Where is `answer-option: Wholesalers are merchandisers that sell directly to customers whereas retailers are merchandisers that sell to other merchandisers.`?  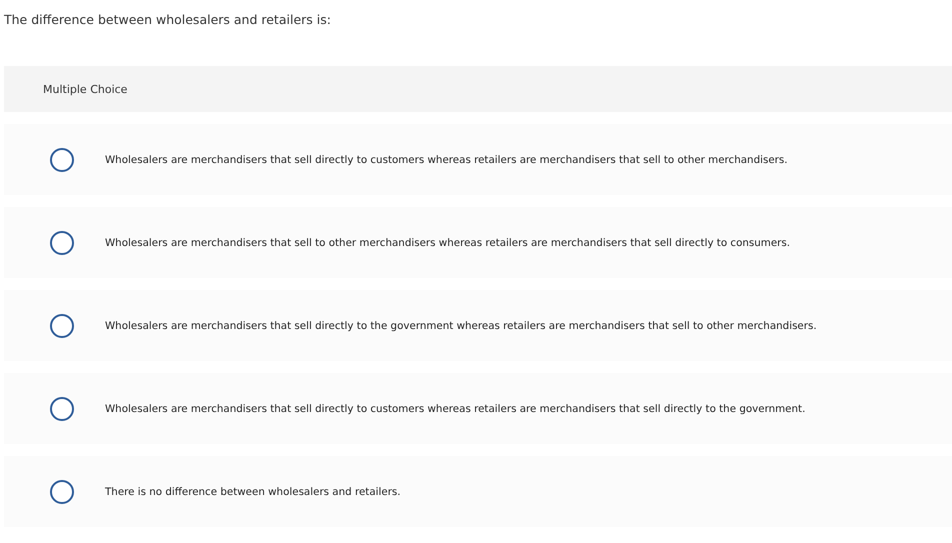
answer-option: Wholesalers are merchandisers that sell directly to customers whereas retailers are merchandisers that sell to other merchandisers. is located at coordinates (478, 159).